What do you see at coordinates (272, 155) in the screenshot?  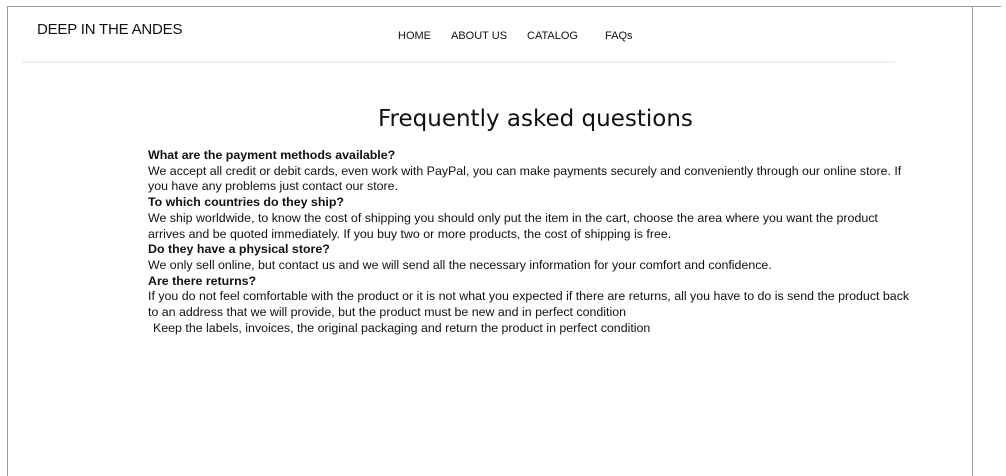 I see `faq-question: What are the payment methods available?` at bounding box center [272, 155].